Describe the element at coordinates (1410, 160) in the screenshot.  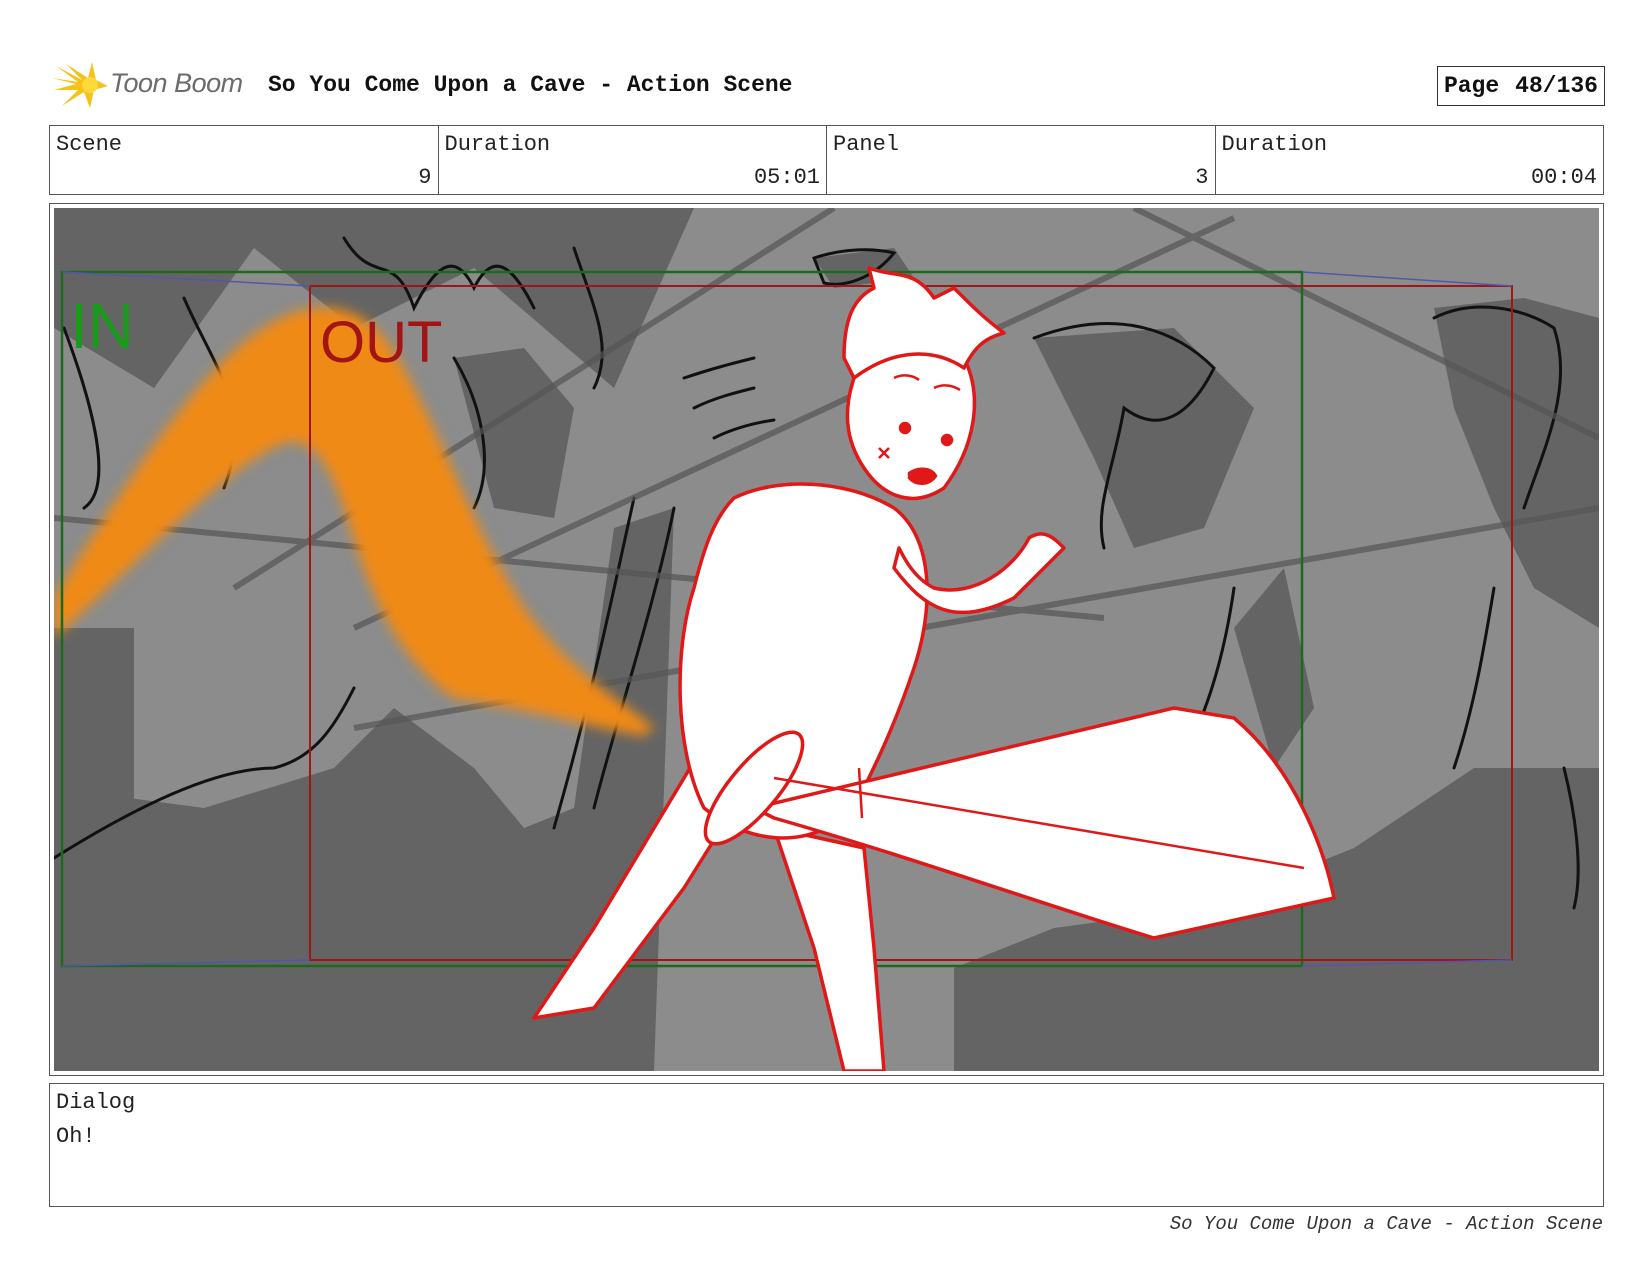
I see `panel-duration-cell: Duration 00:04` at that location.